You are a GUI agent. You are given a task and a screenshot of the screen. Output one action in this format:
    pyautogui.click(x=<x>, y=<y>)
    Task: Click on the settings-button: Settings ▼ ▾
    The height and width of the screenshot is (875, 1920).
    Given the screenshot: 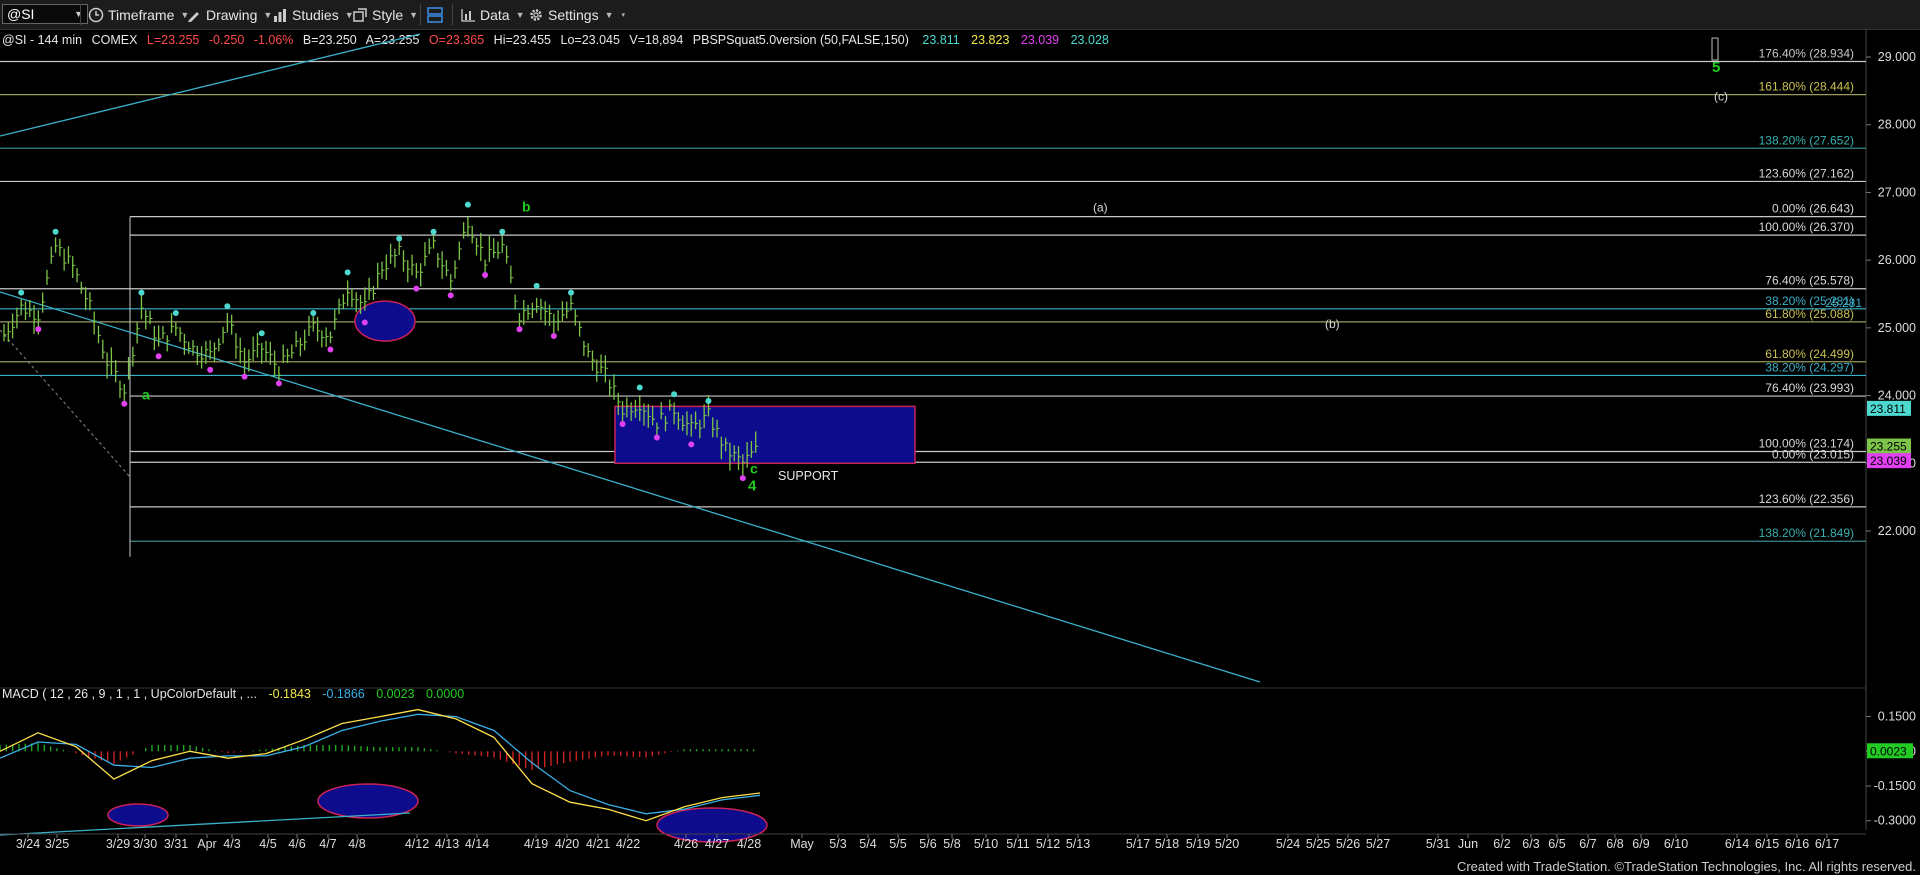 What is the action you would take?
    pyautogui.click(x=576, y=14)
    